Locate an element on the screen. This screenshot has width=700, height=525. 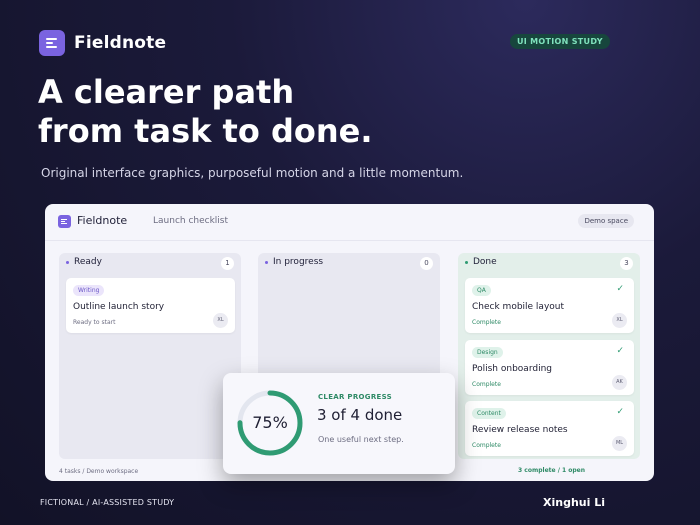
column-header: In progress is located at coordinates (294, 262).